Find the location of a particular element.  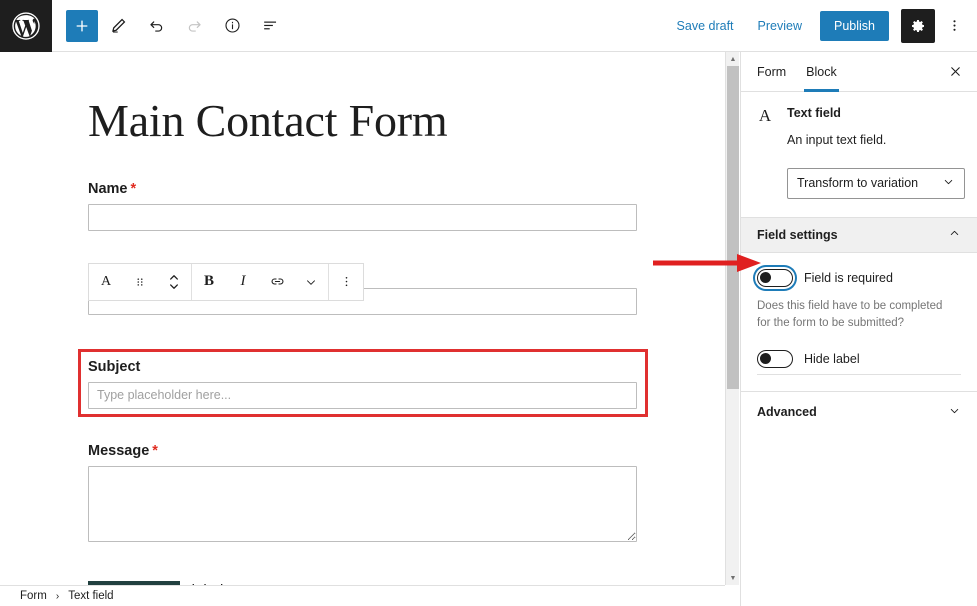

scroll-up-arrow-icon: ▲ is located at coordinates (733, 59).